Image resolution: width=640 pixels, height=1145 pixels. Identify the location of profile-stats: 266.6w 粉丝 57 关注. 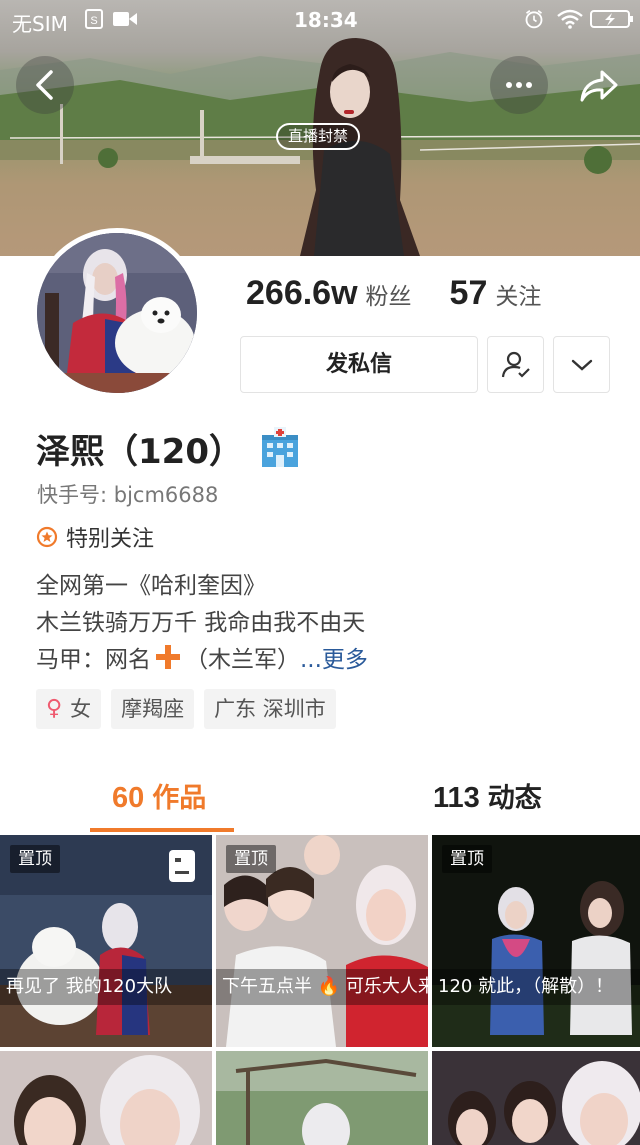
(393, 296).